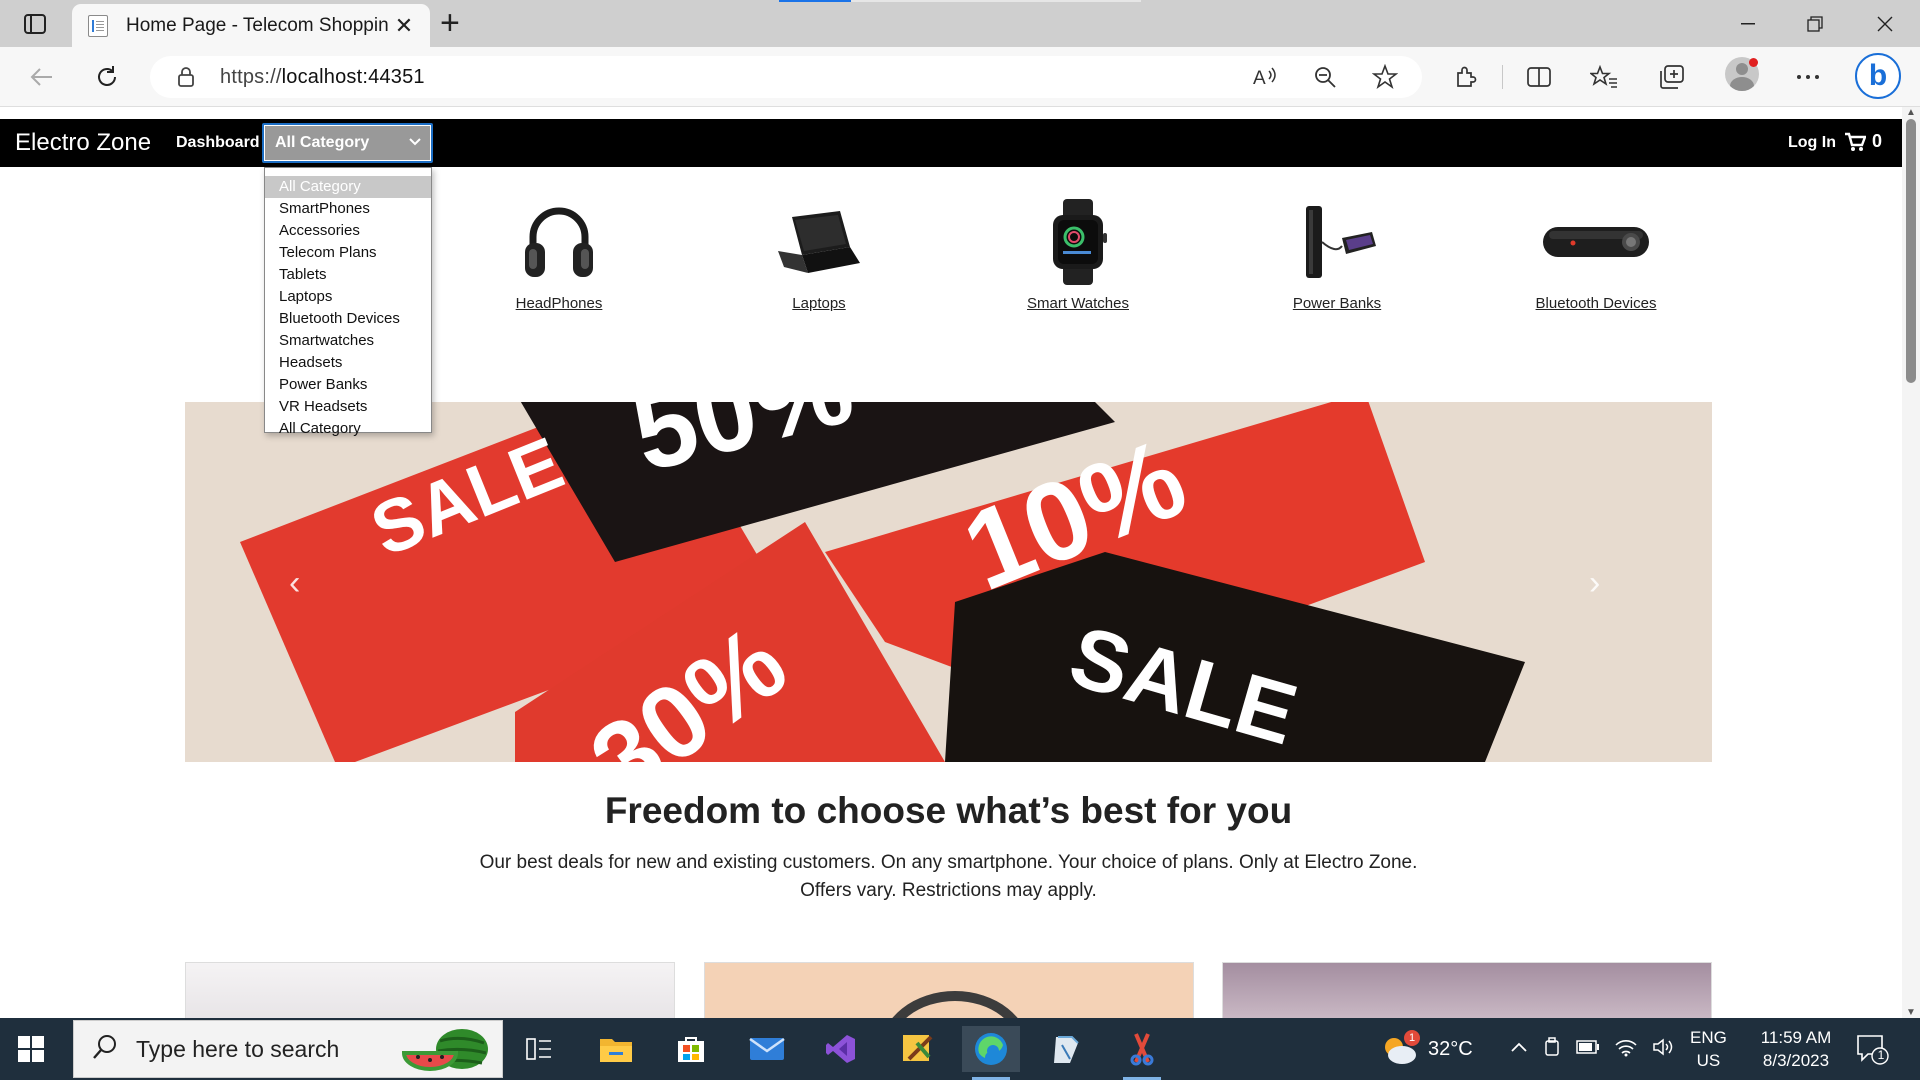 The height and width of the screenshot is (1080, 1920). What do you see at coordinates (1385, 79) in the screenshot?
I see `favorite-star-icon` at bounding box center [1385, 79].